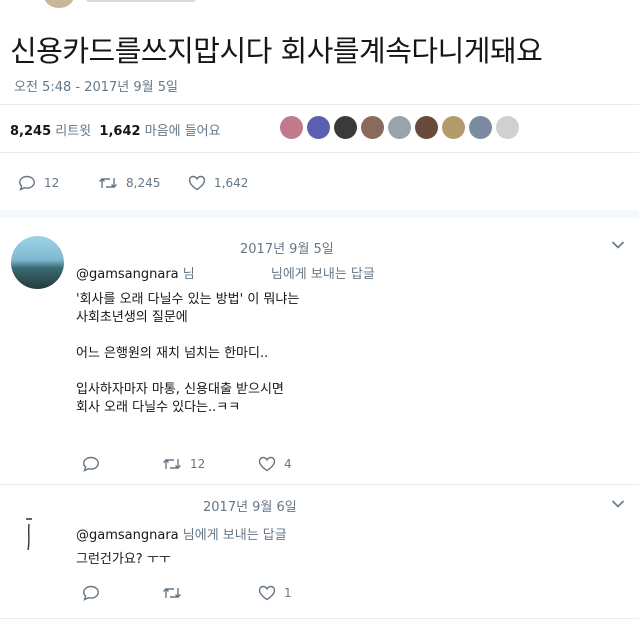 The width and height of the screenshot is (639, 638). I want to click on tweet-stats: 8,245 리트윗 1,642 마음에 들어요, so click(115, 129).